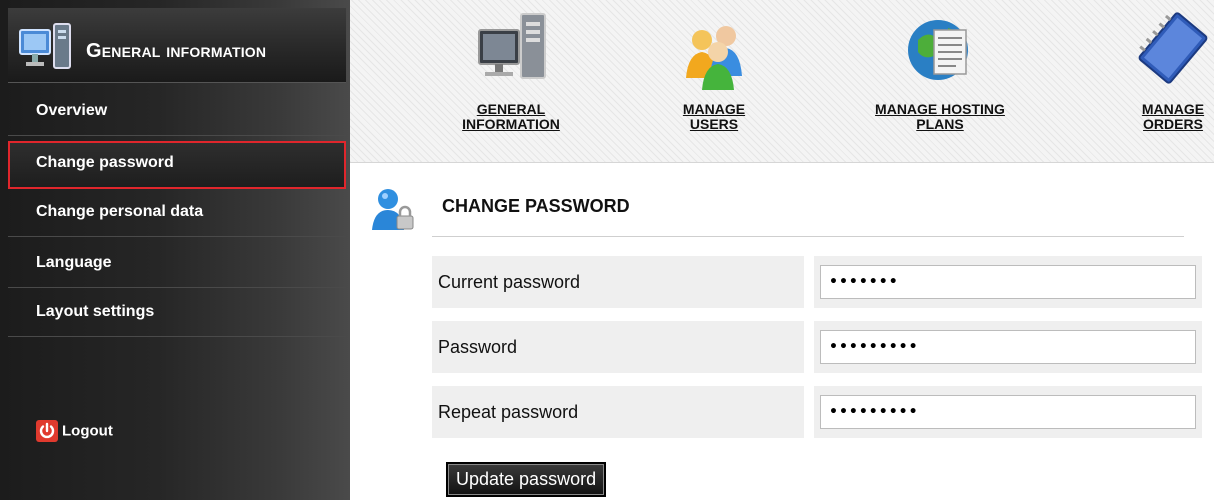 This screenshot has width=1214, height=500. I want to click on password-cell: •••••••••, so click(1008, 347).